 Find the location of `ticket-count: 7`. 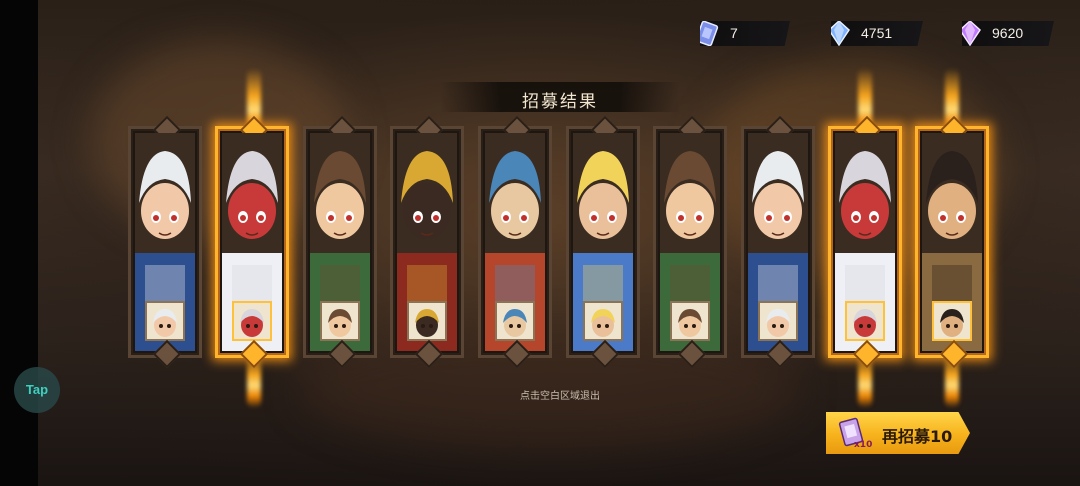

ticket-count: 7 is located at coordinates (734, 33).